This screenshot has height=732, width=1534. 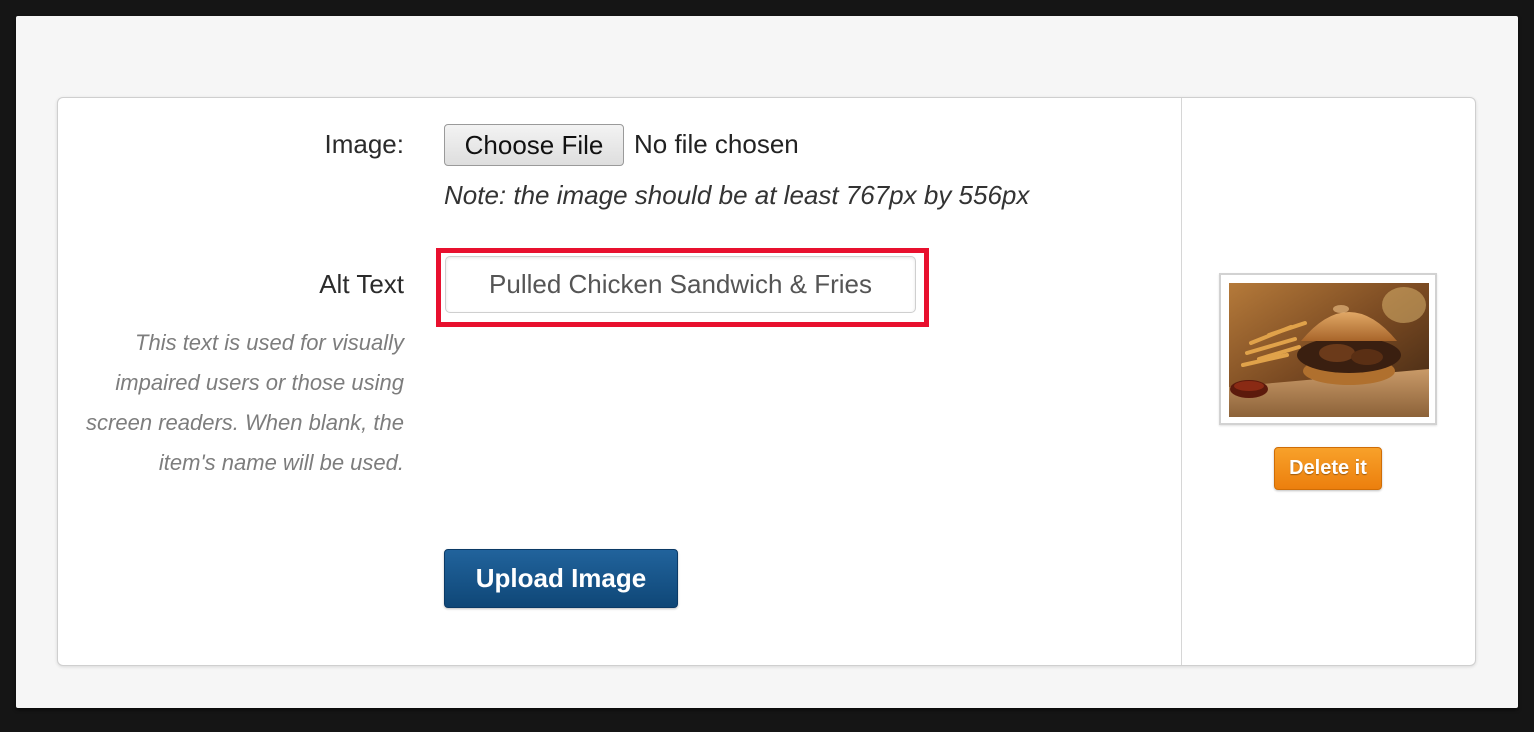 I want to click on delete-image-button: Delete it, so click(x=1328, y=468).